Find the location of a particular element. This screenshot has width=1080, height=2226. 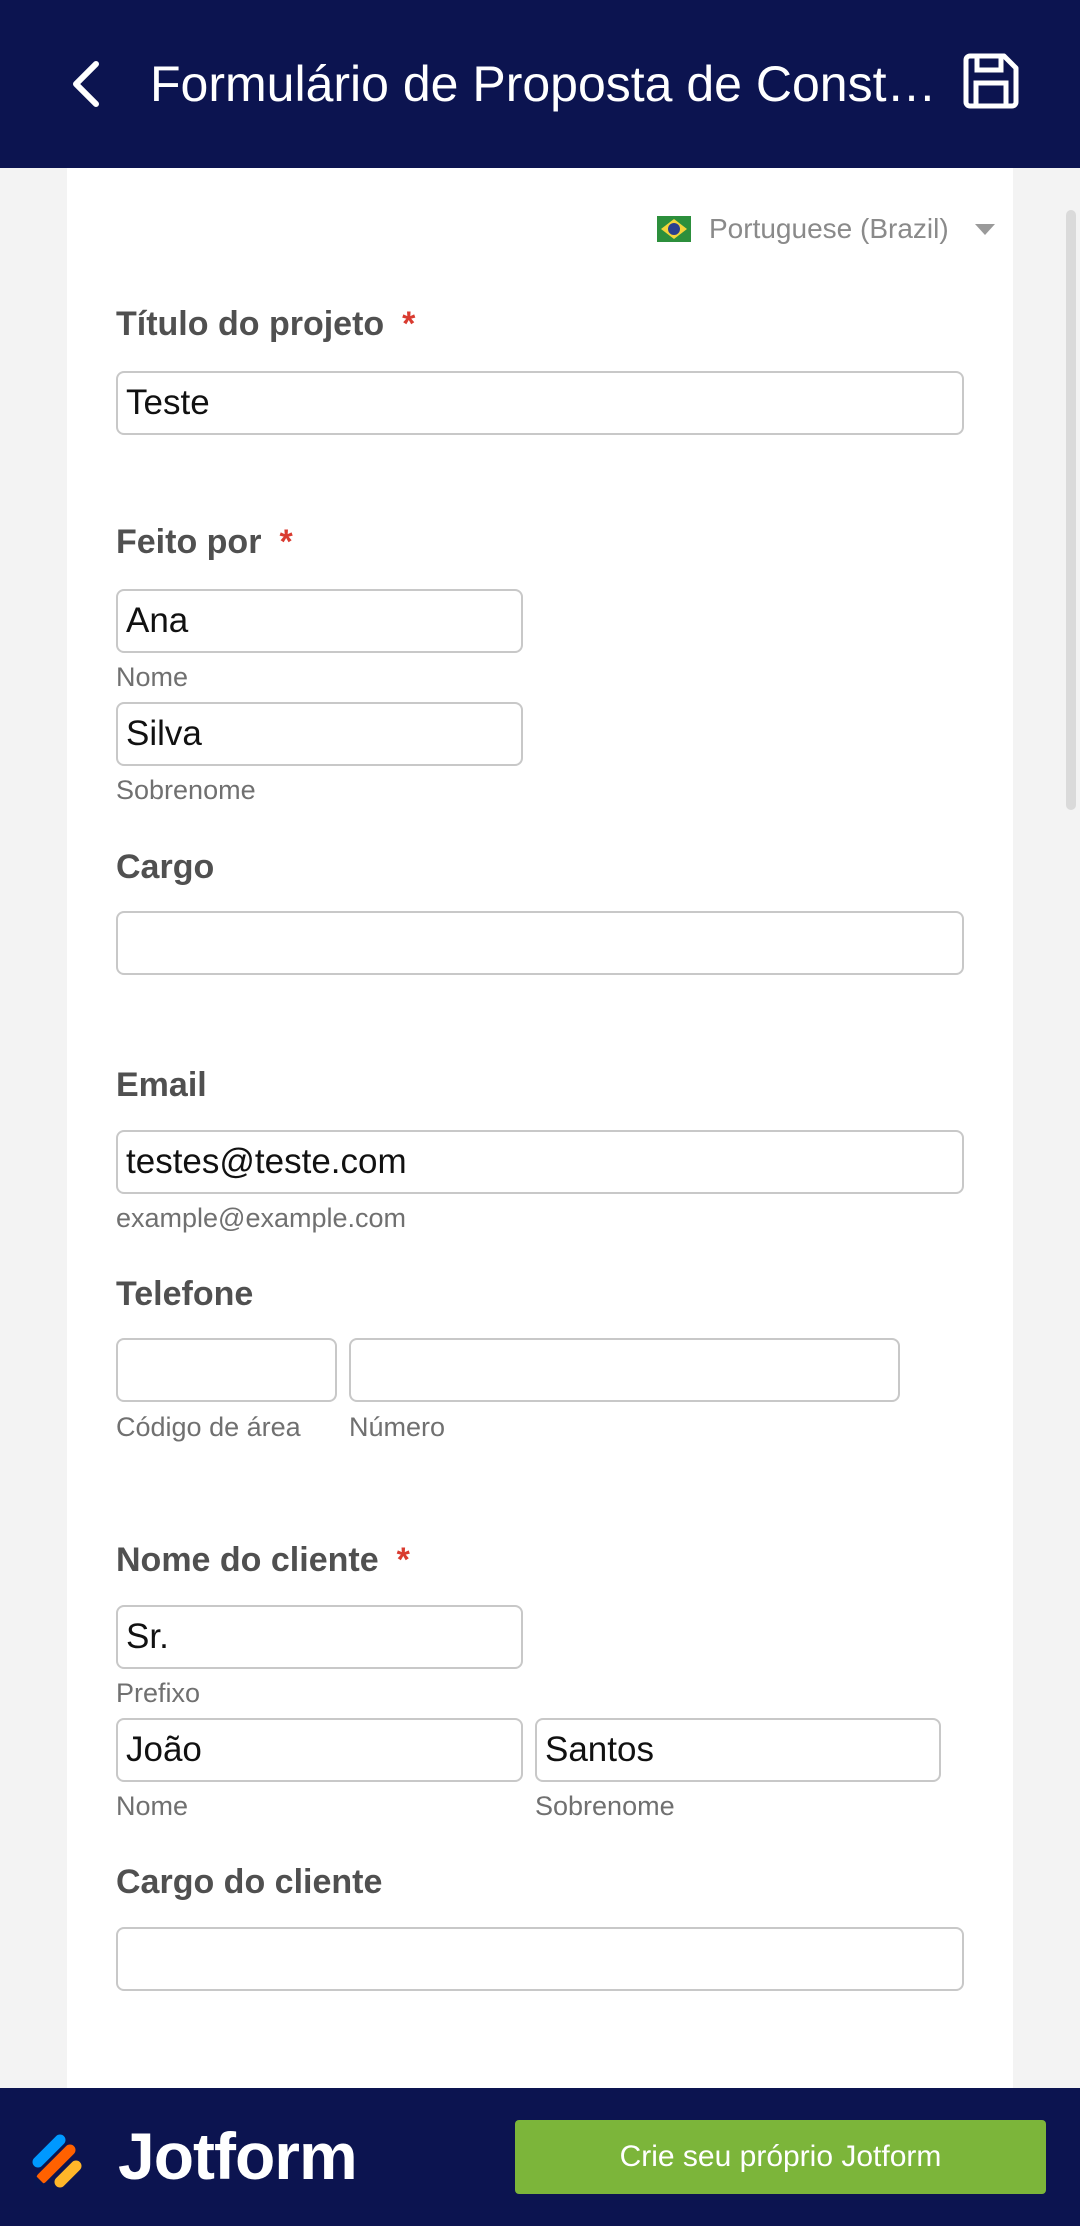

footer-bar: Jotform Crie seu próprio Jotform is located at coordinates (540, 2157).